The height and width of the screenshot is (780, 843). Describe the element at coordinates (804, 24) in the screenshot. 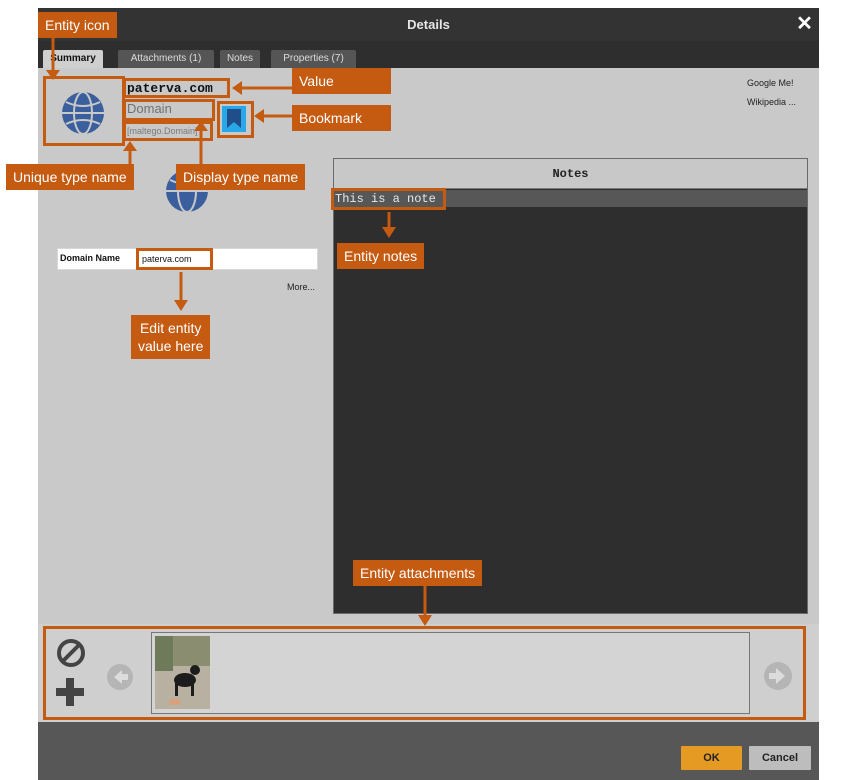

I see `close-icon: ✕` at that location.